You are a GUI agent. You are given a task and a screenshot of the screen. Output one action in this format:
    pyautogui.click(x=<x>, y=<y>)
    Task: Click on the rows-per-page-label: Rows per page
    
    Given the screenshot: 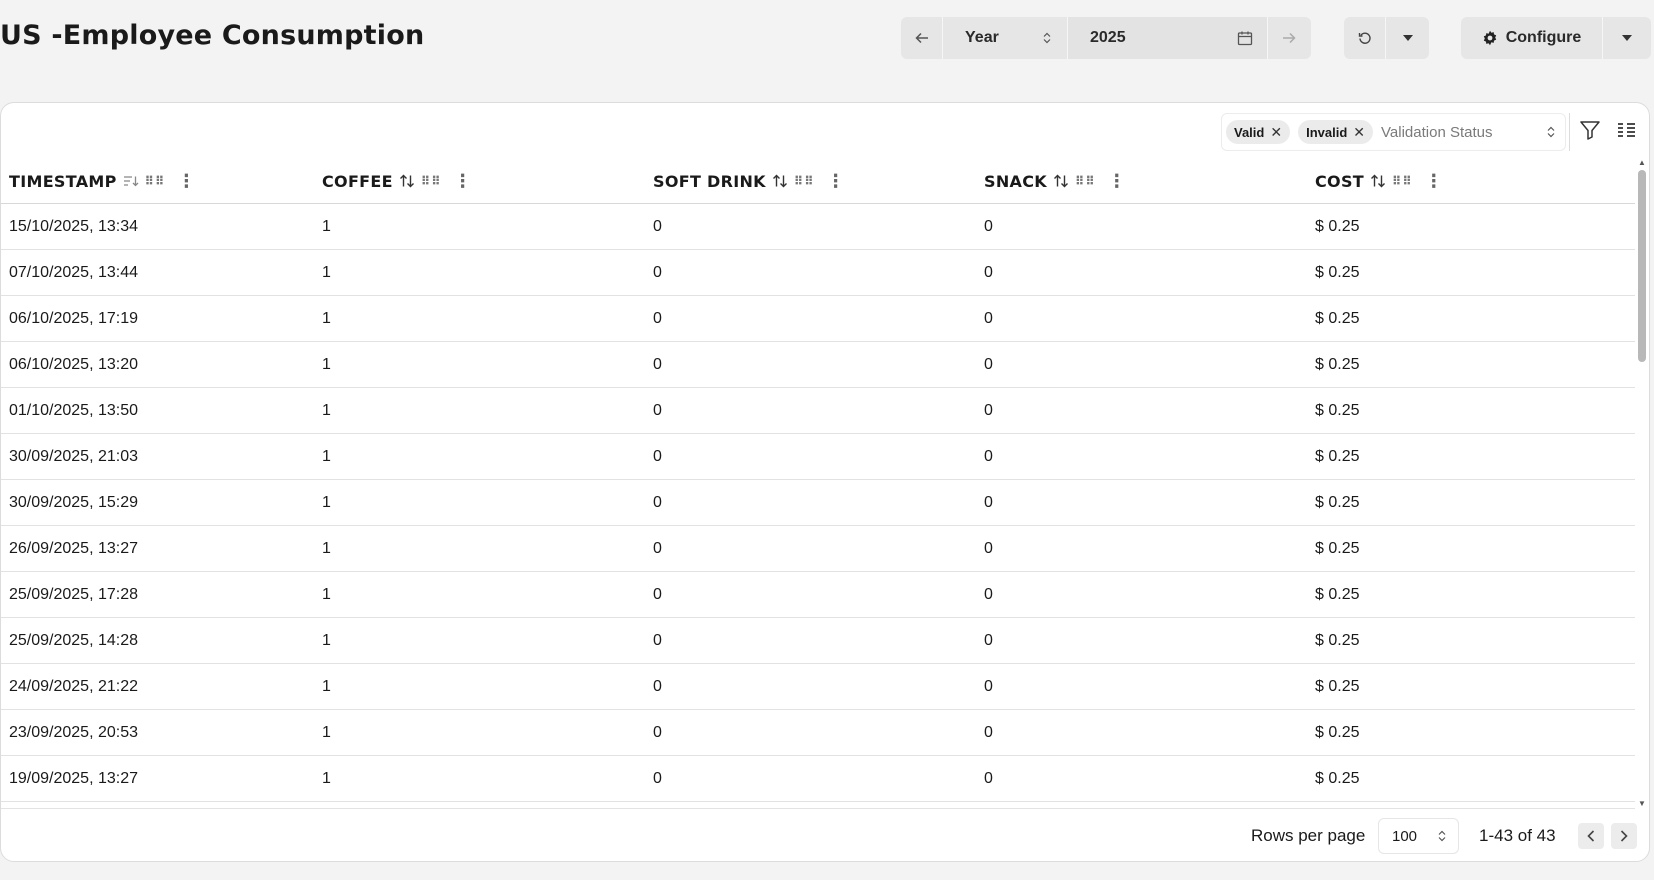 What is the action you would take?
    pyautogui.click(x=1308, y=835)
    